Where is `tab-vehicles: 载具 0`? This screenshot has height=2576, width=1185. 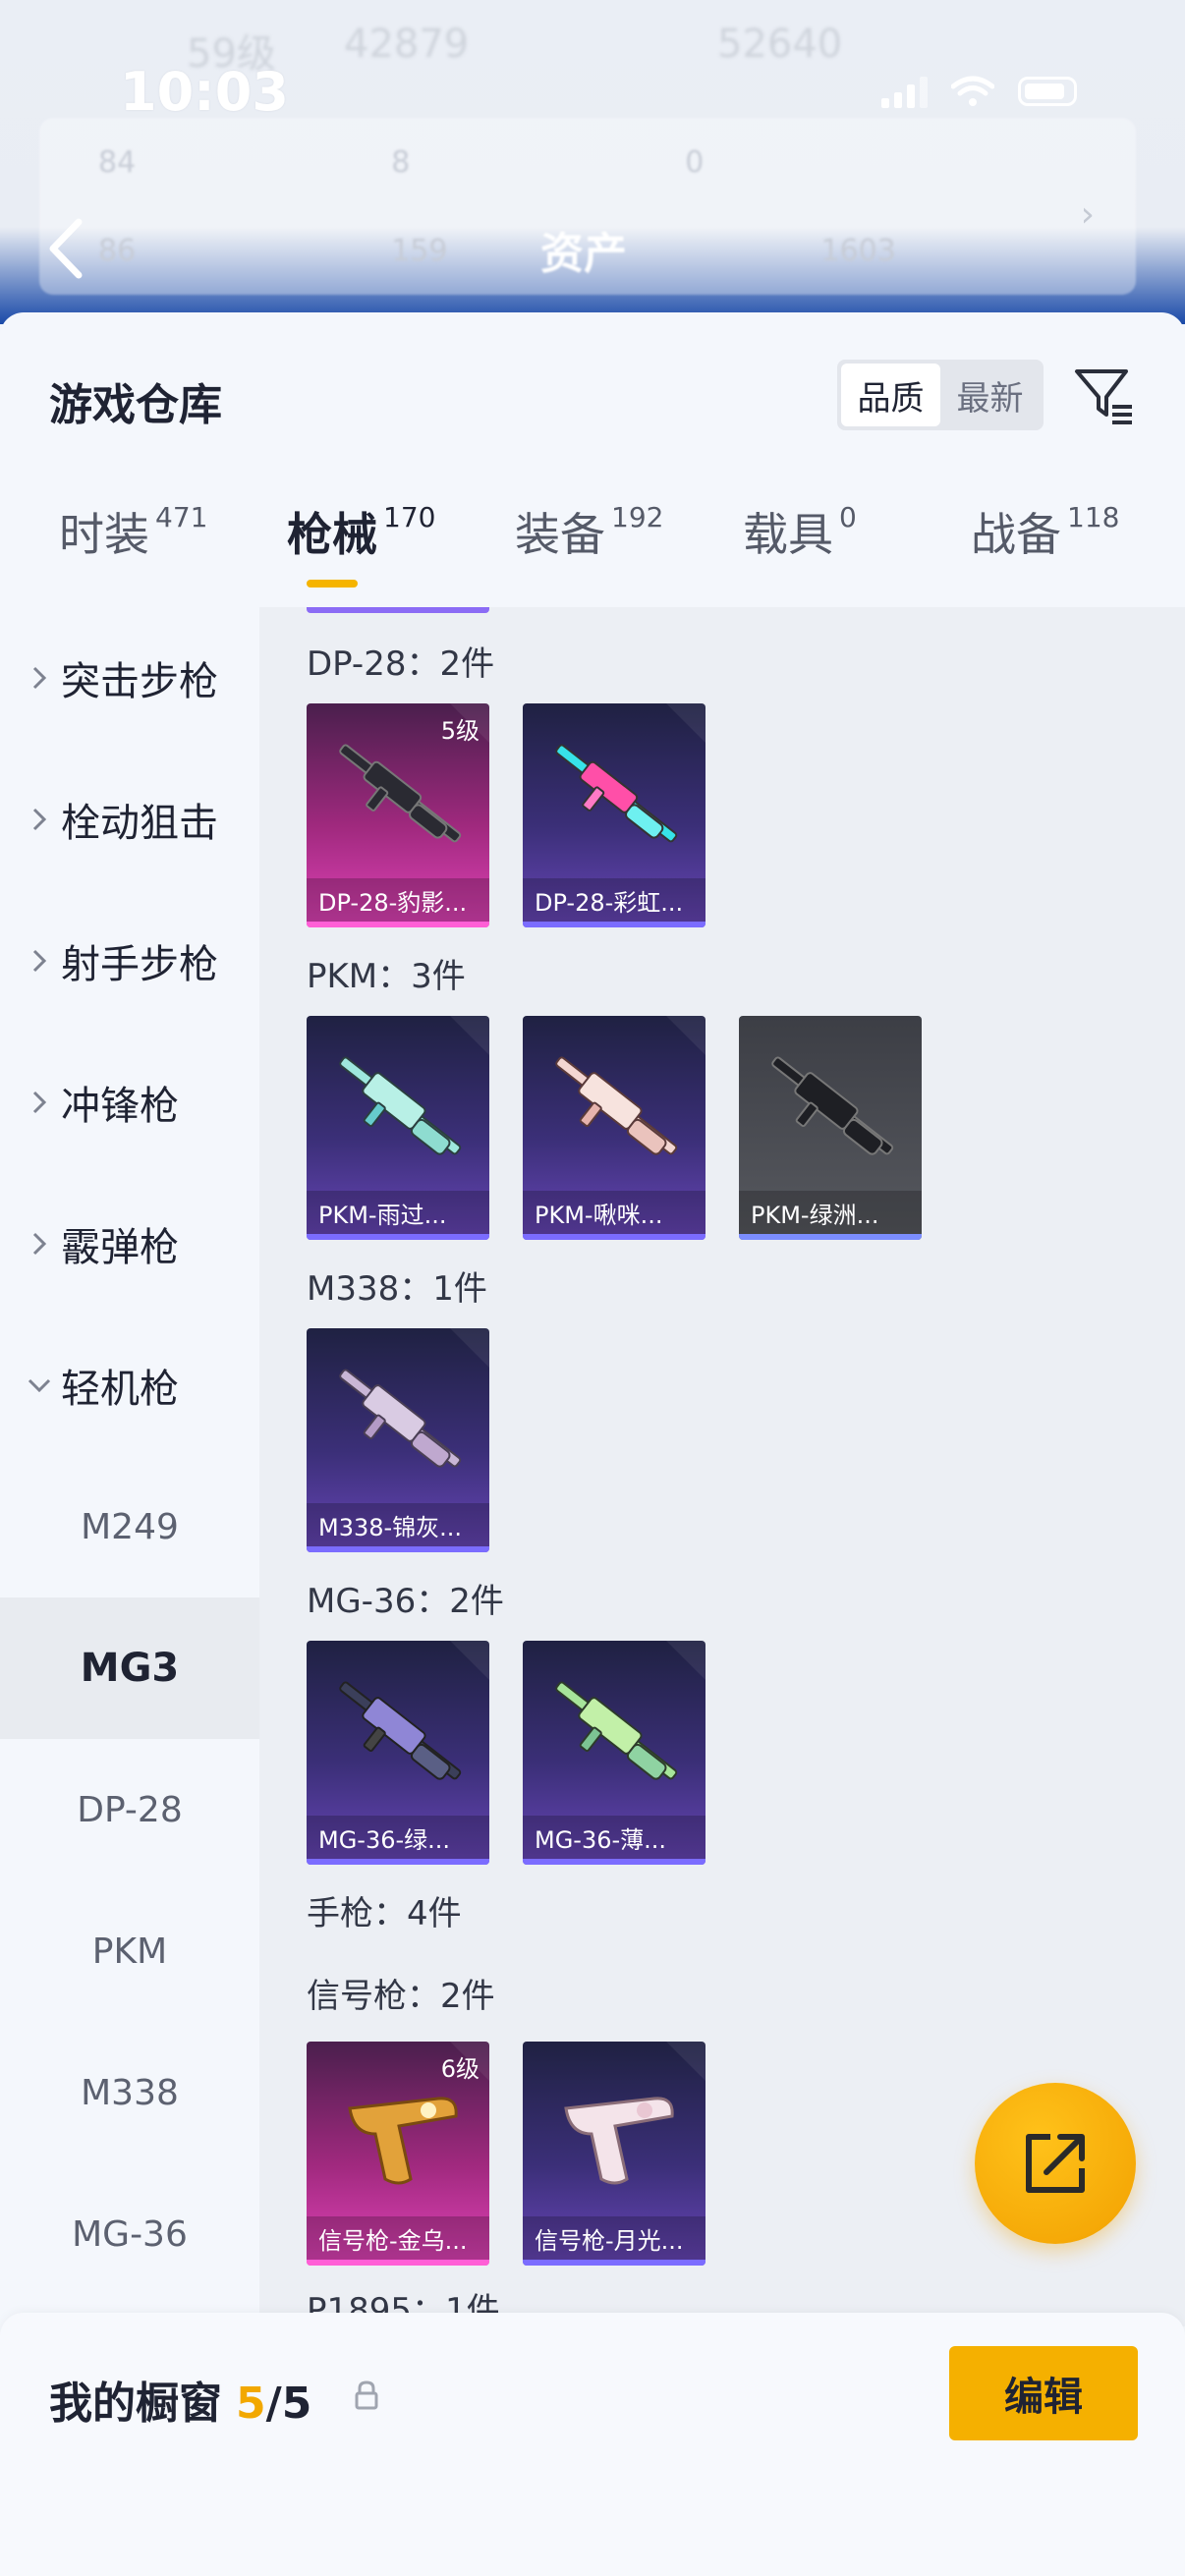 tab-vehicles: 载具 0 is located at coordinates (800, 531).